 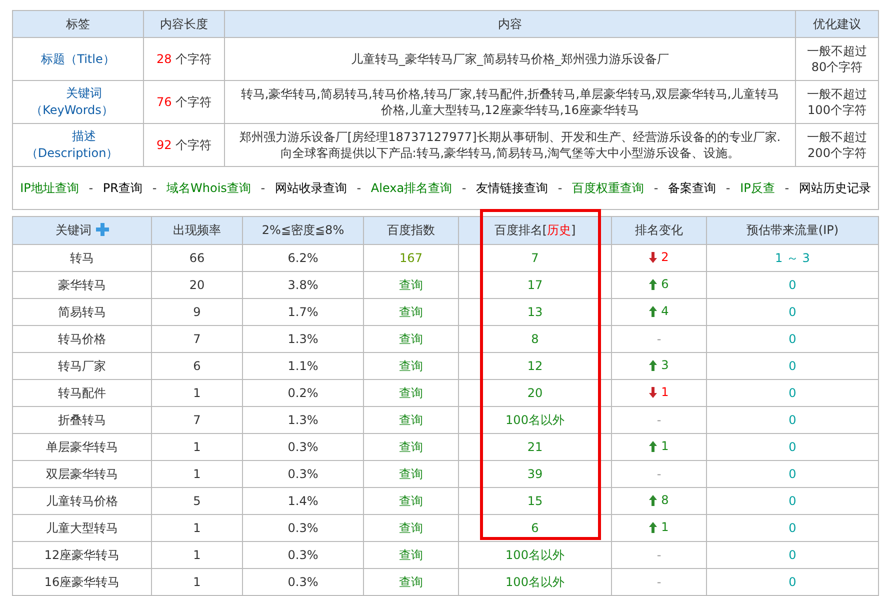 I want to click on keyword-cell: 转马价格, so click(x=82, y=339).